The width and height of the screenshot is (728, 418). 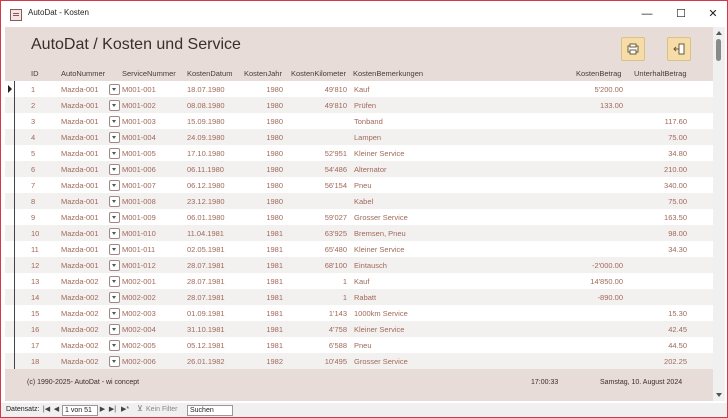 I want to click on cell-id: 2, so click(x=33, y=105).